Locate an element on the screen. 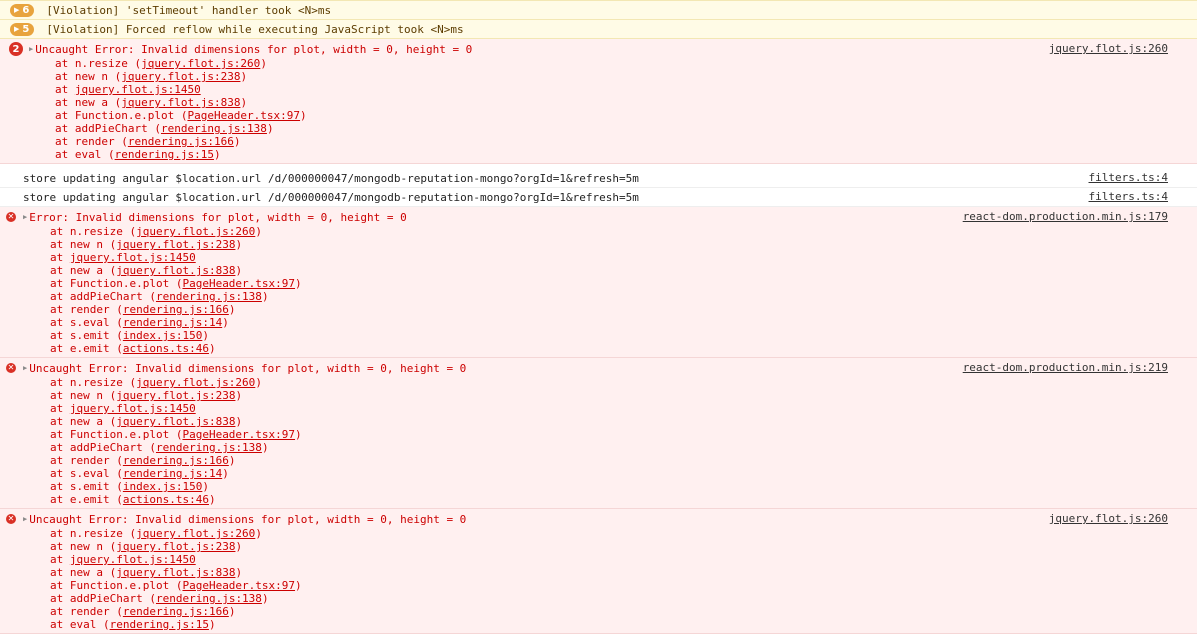 Image resolution: width=1197 pixels, height=634 pixels. stack-frame: at s.eval (rendering.js:14) is located at coordinates (139, 322).